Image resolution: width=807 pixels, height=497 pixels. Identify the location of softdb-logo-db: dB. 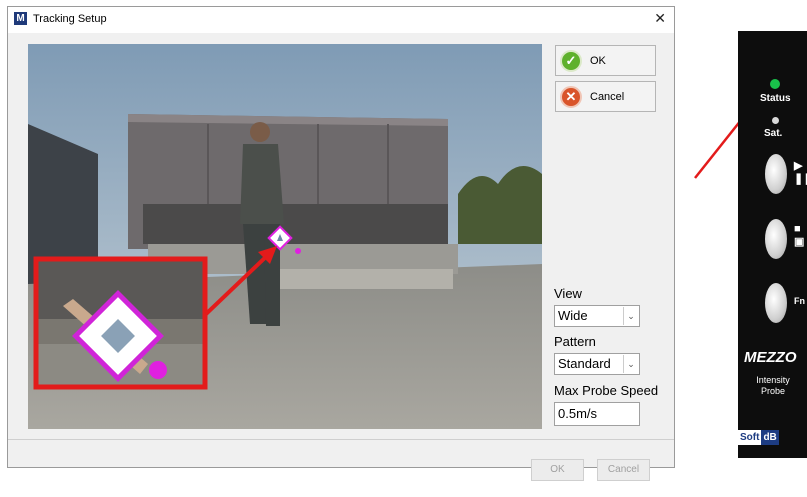
(770, 437).